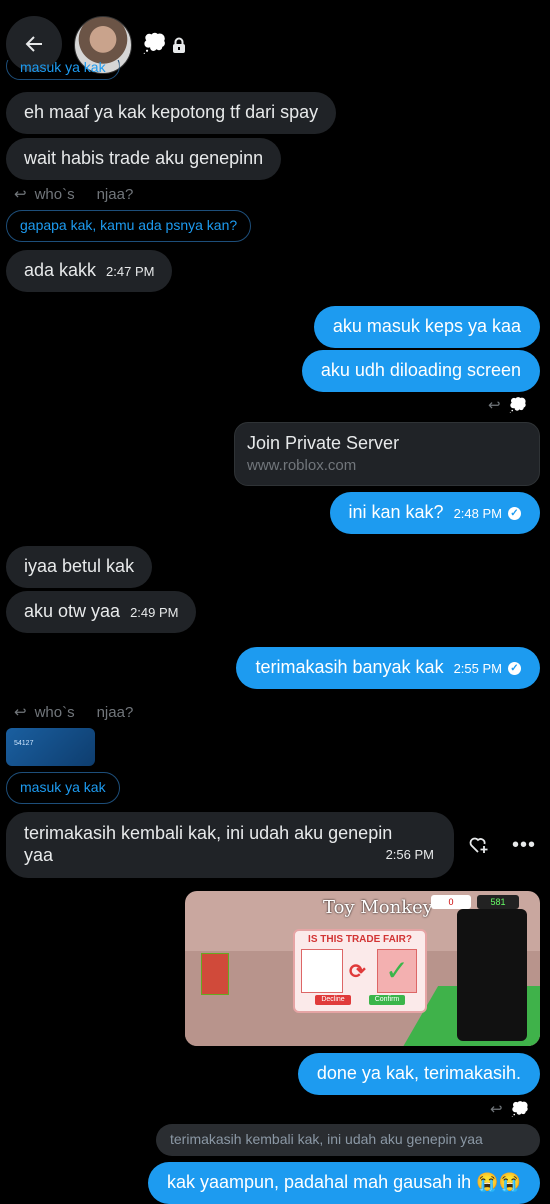  Describe the element at coordinates (451, 902) in the screenshot. I see `coins-left: 0` at that location.